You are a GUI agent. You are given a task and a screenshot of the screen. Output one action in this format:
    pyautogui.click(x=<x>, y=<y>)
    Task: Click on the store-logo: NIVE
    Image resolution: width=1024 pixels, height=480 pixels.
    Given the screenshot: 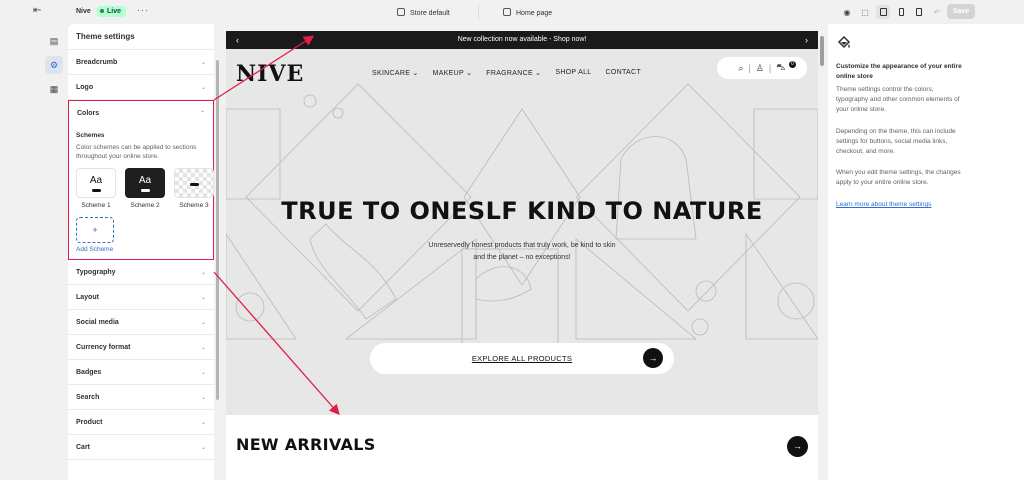 What is the action you would take?
    pyautogui.click(x=270, y=74)
    